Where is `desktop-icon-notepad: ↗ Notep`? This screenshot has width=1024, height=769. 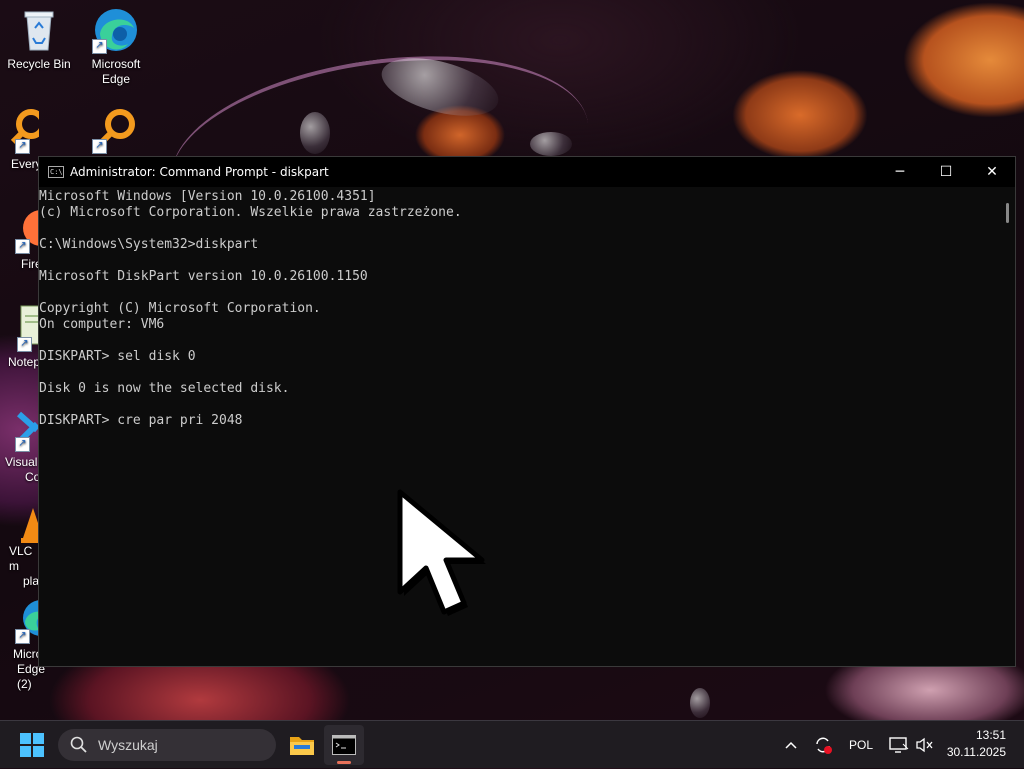 desktop-icon-notepad: ↗ Notep is located at coordinates (21, 337).